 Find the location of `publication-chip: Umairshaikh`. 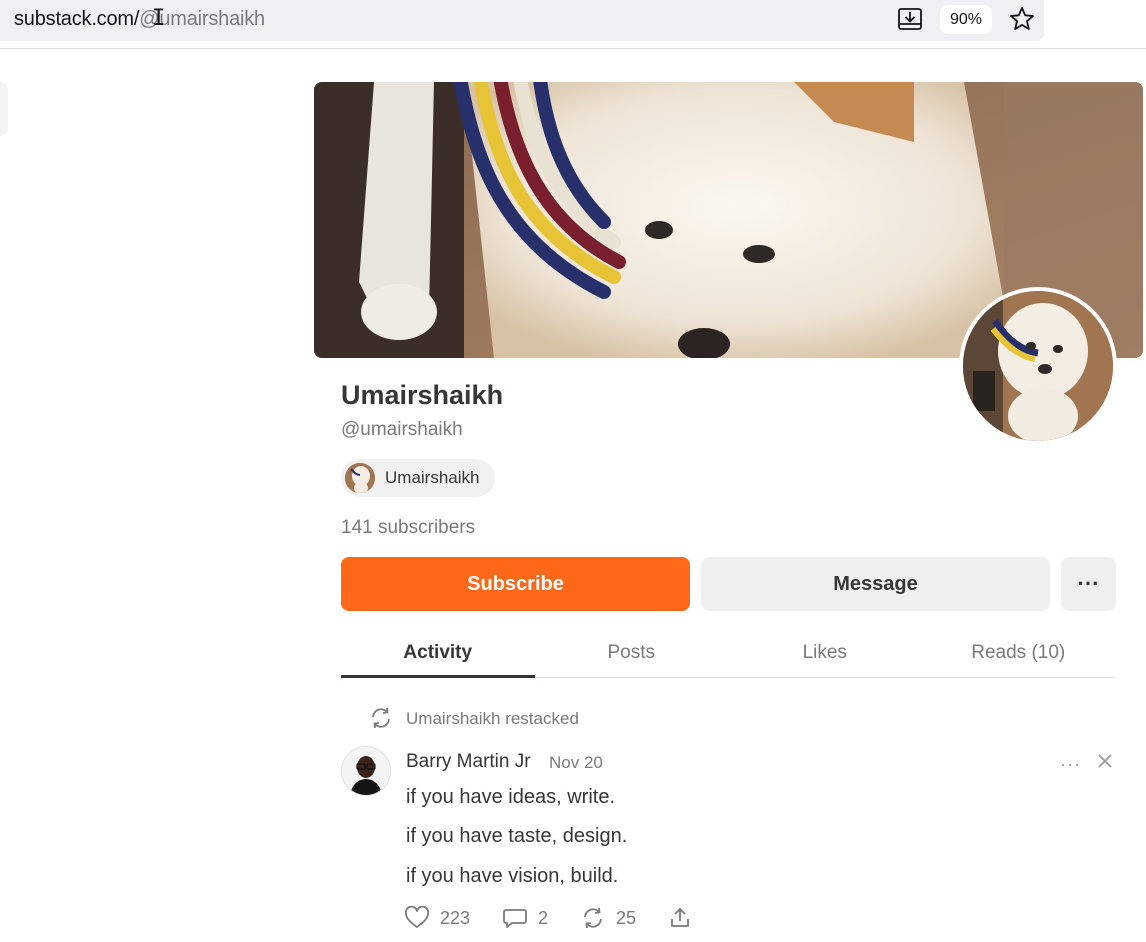

publication-chip: Umairshaikh is located at coordinates (418, 478).